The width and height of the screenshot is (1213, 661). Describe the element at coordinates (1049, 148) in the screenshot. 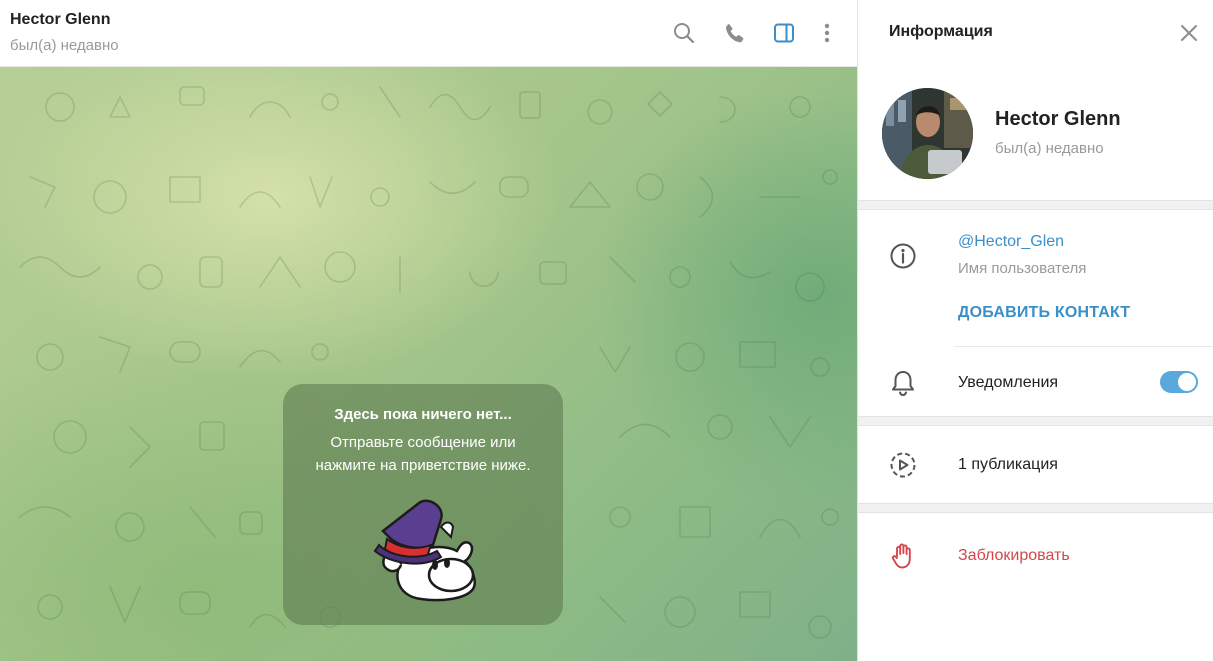

I see `profile-status: был(а) недавно` at that location.